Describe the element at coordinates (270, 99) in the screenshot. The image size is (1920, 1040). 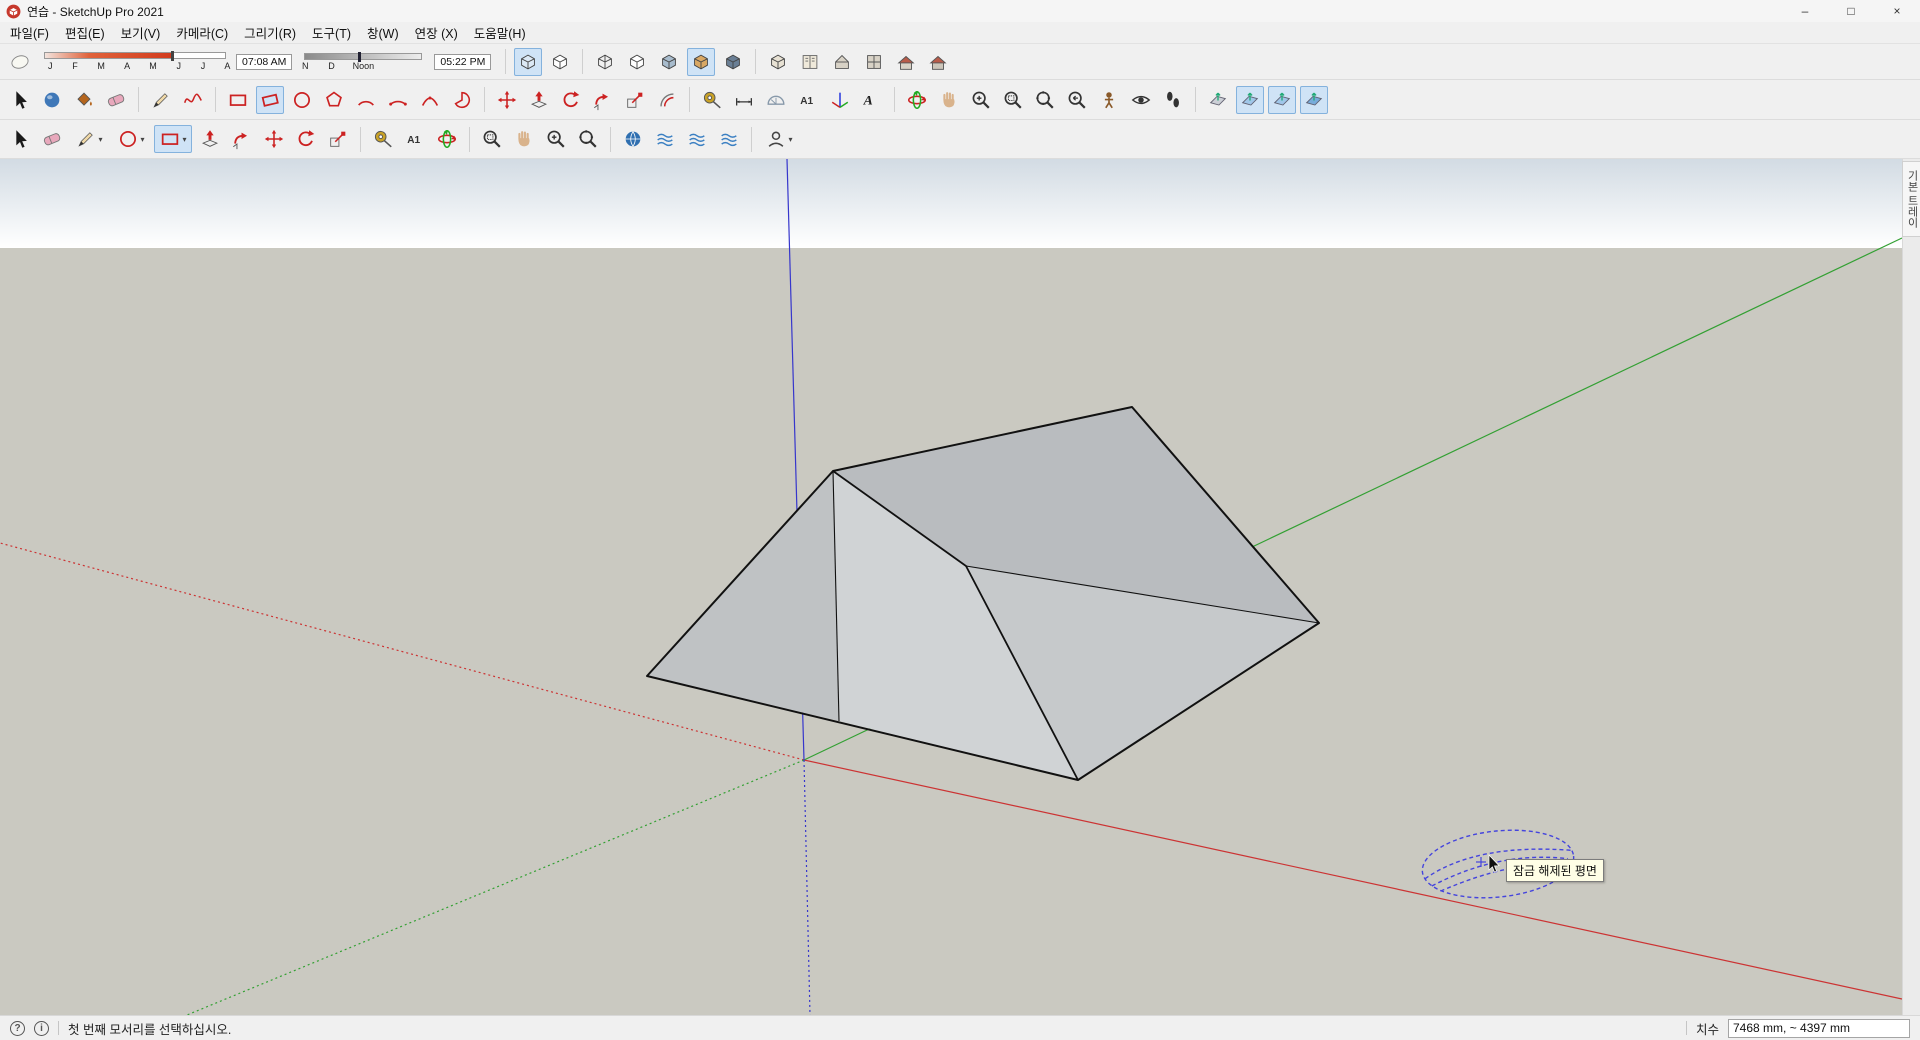
I see `rotated-rectangle-tool` at that location.